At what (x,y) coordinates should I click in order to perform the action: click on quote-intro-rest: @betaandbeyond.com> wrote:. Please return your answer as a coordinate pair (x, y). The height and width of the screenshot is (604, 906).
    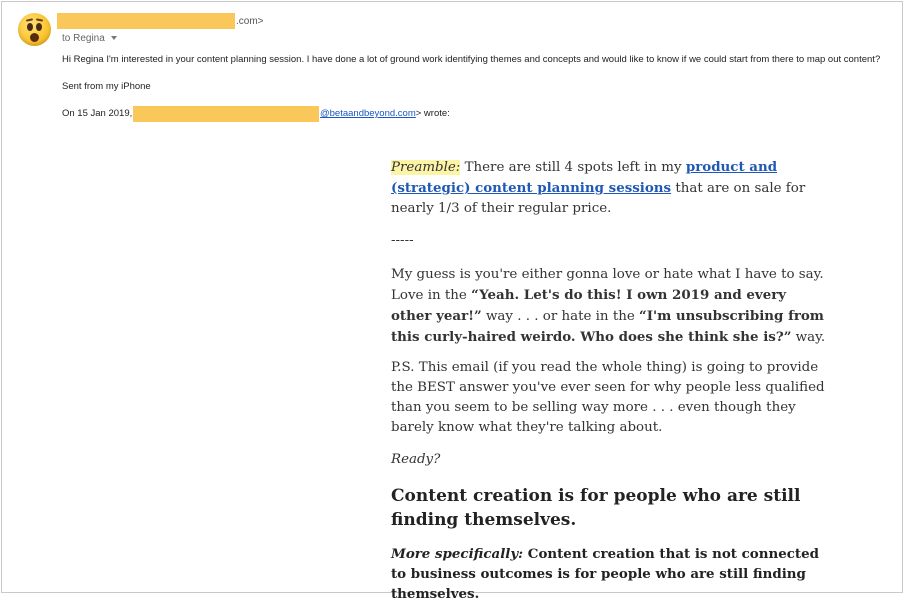
    Looking at the image, I should click on (385, 113).